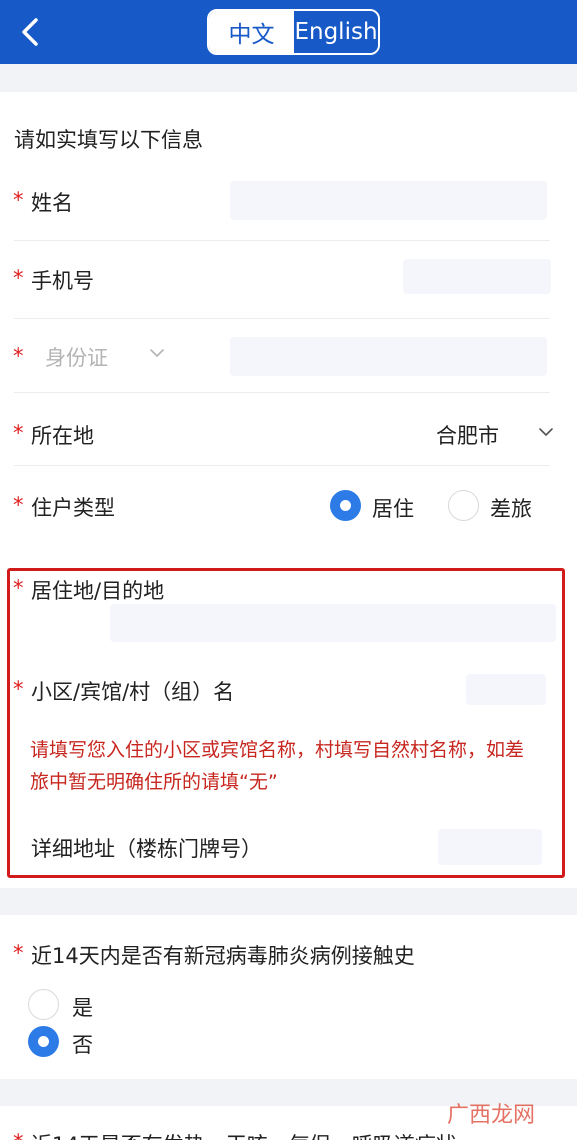 Image resolution: width=577 pixels, height=1140 pixels. Describe the element at coordinates (336, 32) in the screenshot. I see `language-english-tab: English` at that location.